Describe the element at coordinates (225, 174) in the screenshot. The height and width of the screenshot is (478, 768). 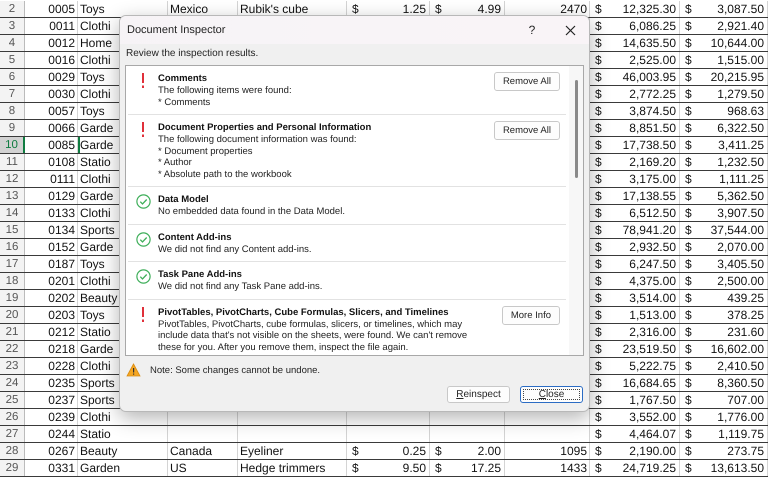
I see `result-text: * Absolute path to the workbook` at that location.